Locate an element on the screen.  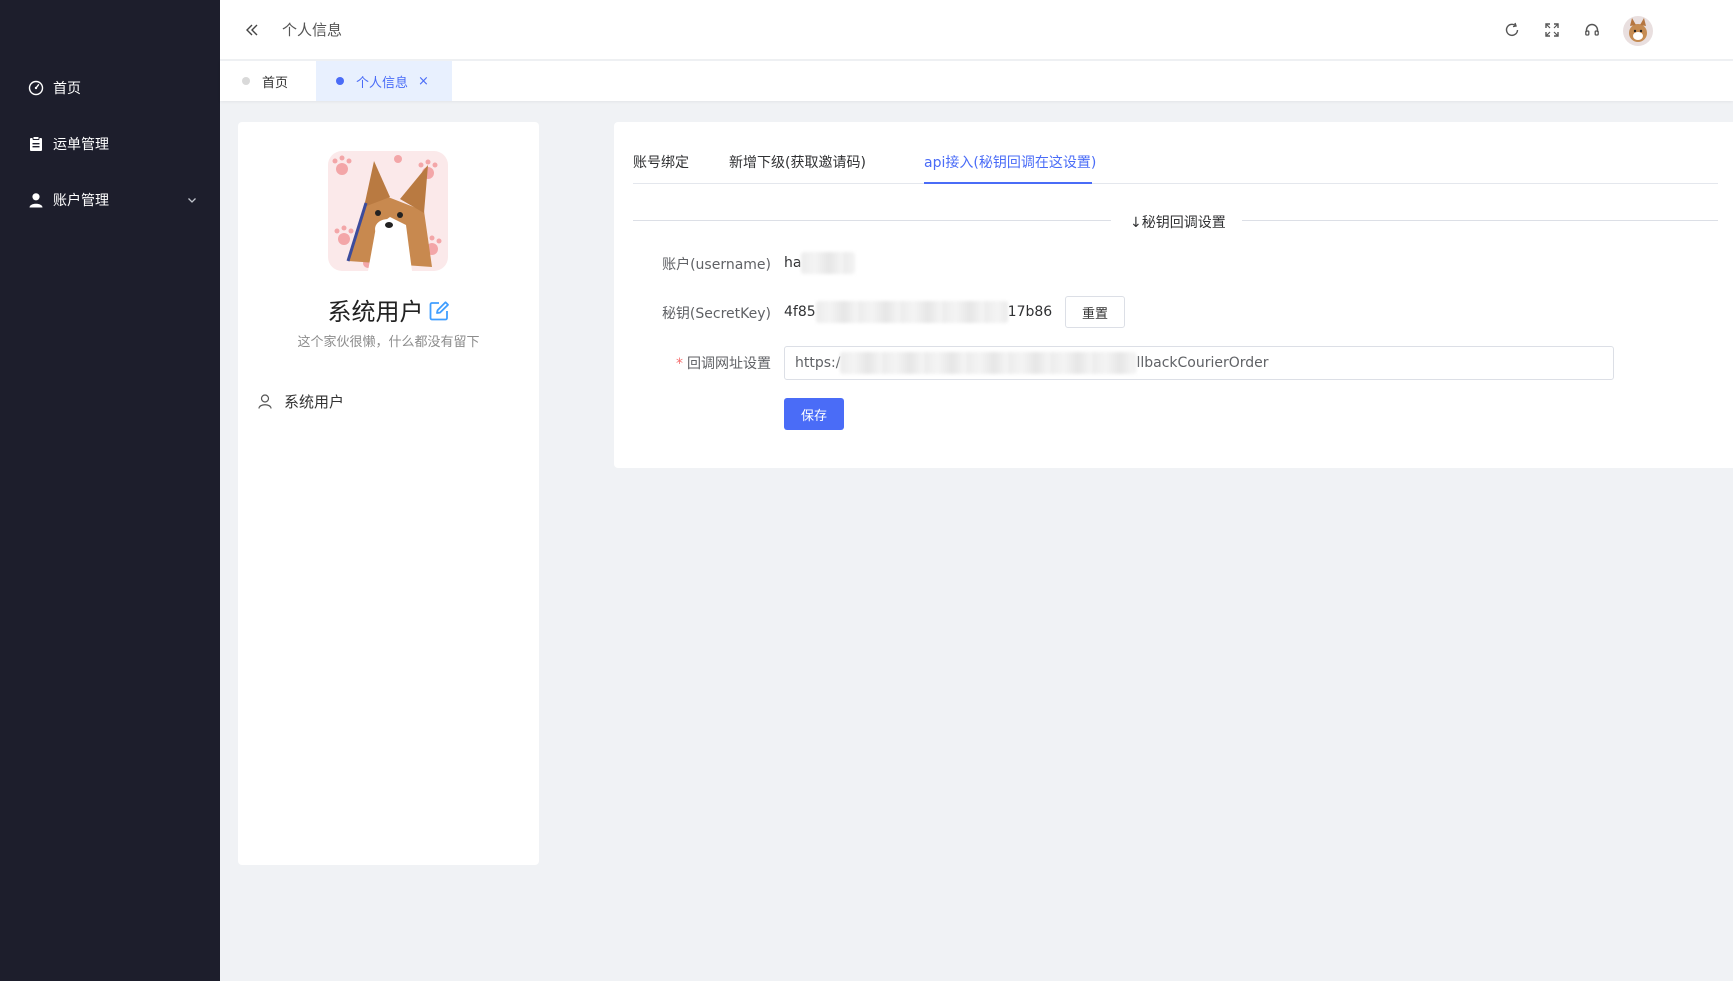
callback-url-prefix: https:/ is located at coordinates (818, 363).